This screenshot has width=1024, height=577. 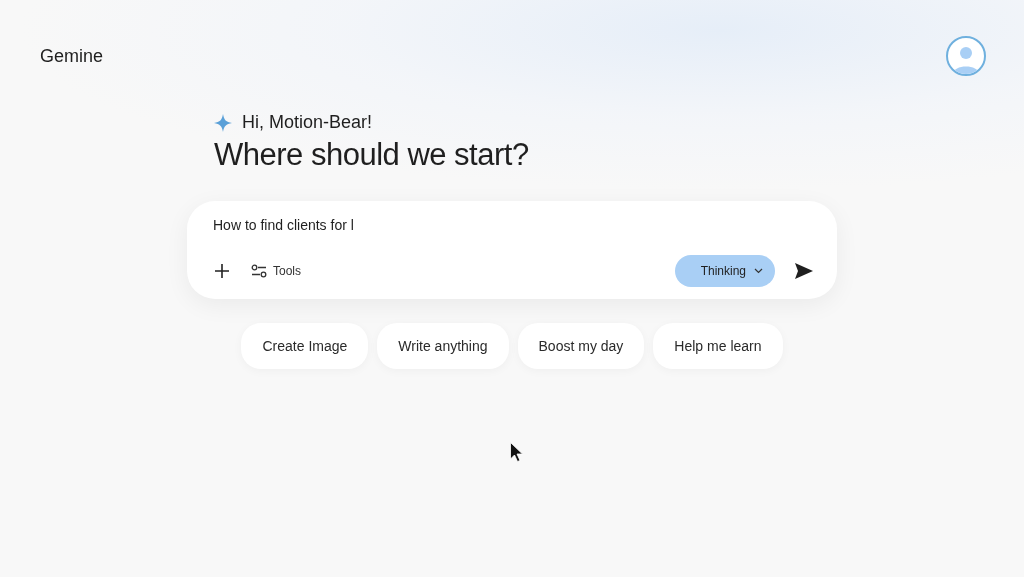 I want to click on chevron-down-icon, so click(x=758, y=271).